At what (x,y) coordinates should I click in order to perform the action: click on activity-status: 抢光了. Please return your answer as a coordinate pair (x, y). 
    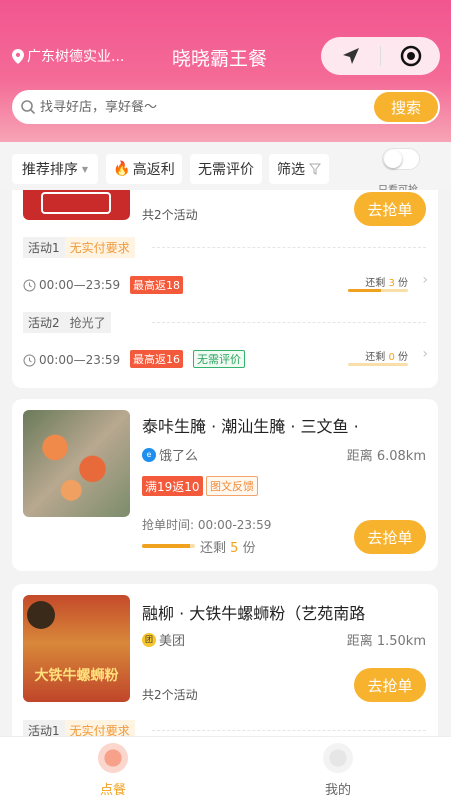
    Looking at the image, I should click on (87, 322).